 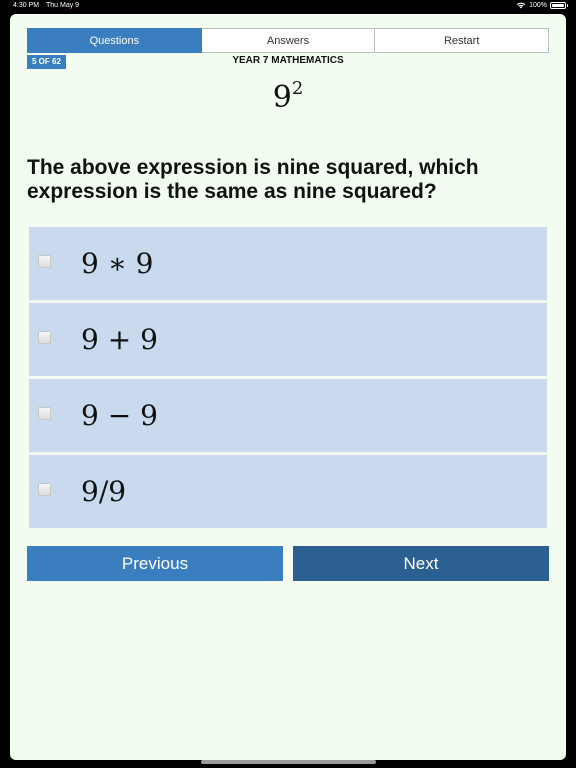 I want to click on status-time: 4:30 PM, so click(x=26, y=5).